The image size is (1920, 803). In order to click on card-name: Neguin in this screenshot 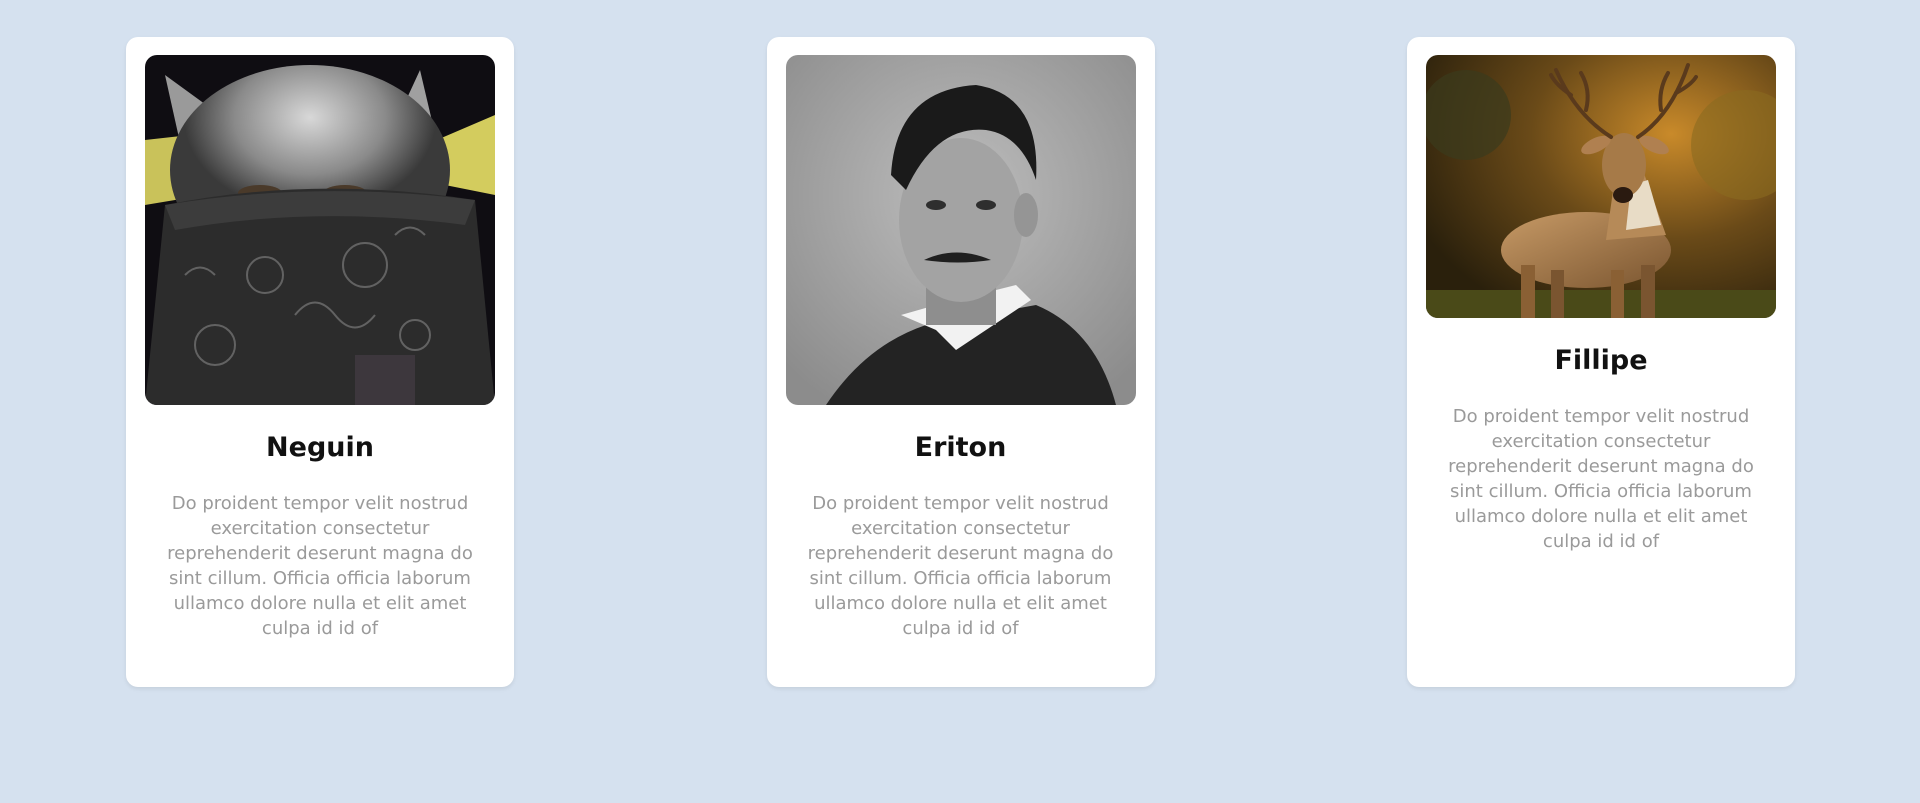, I will do `click(320, 447)`.